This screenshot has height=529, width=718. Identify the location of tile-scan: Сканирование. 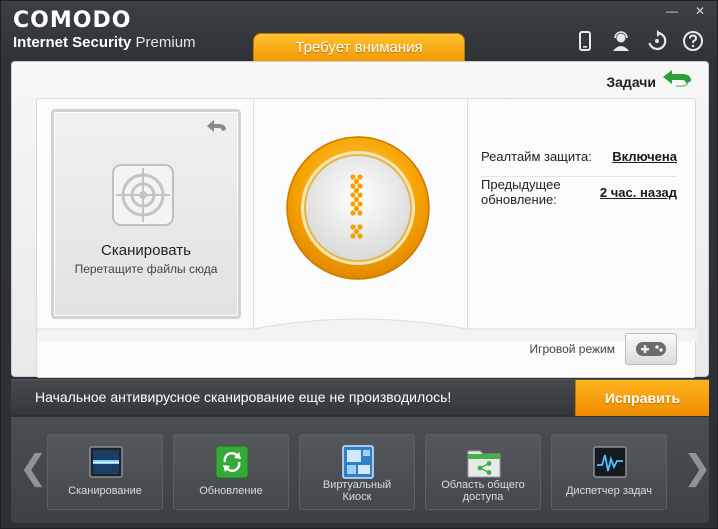
(105, 472).